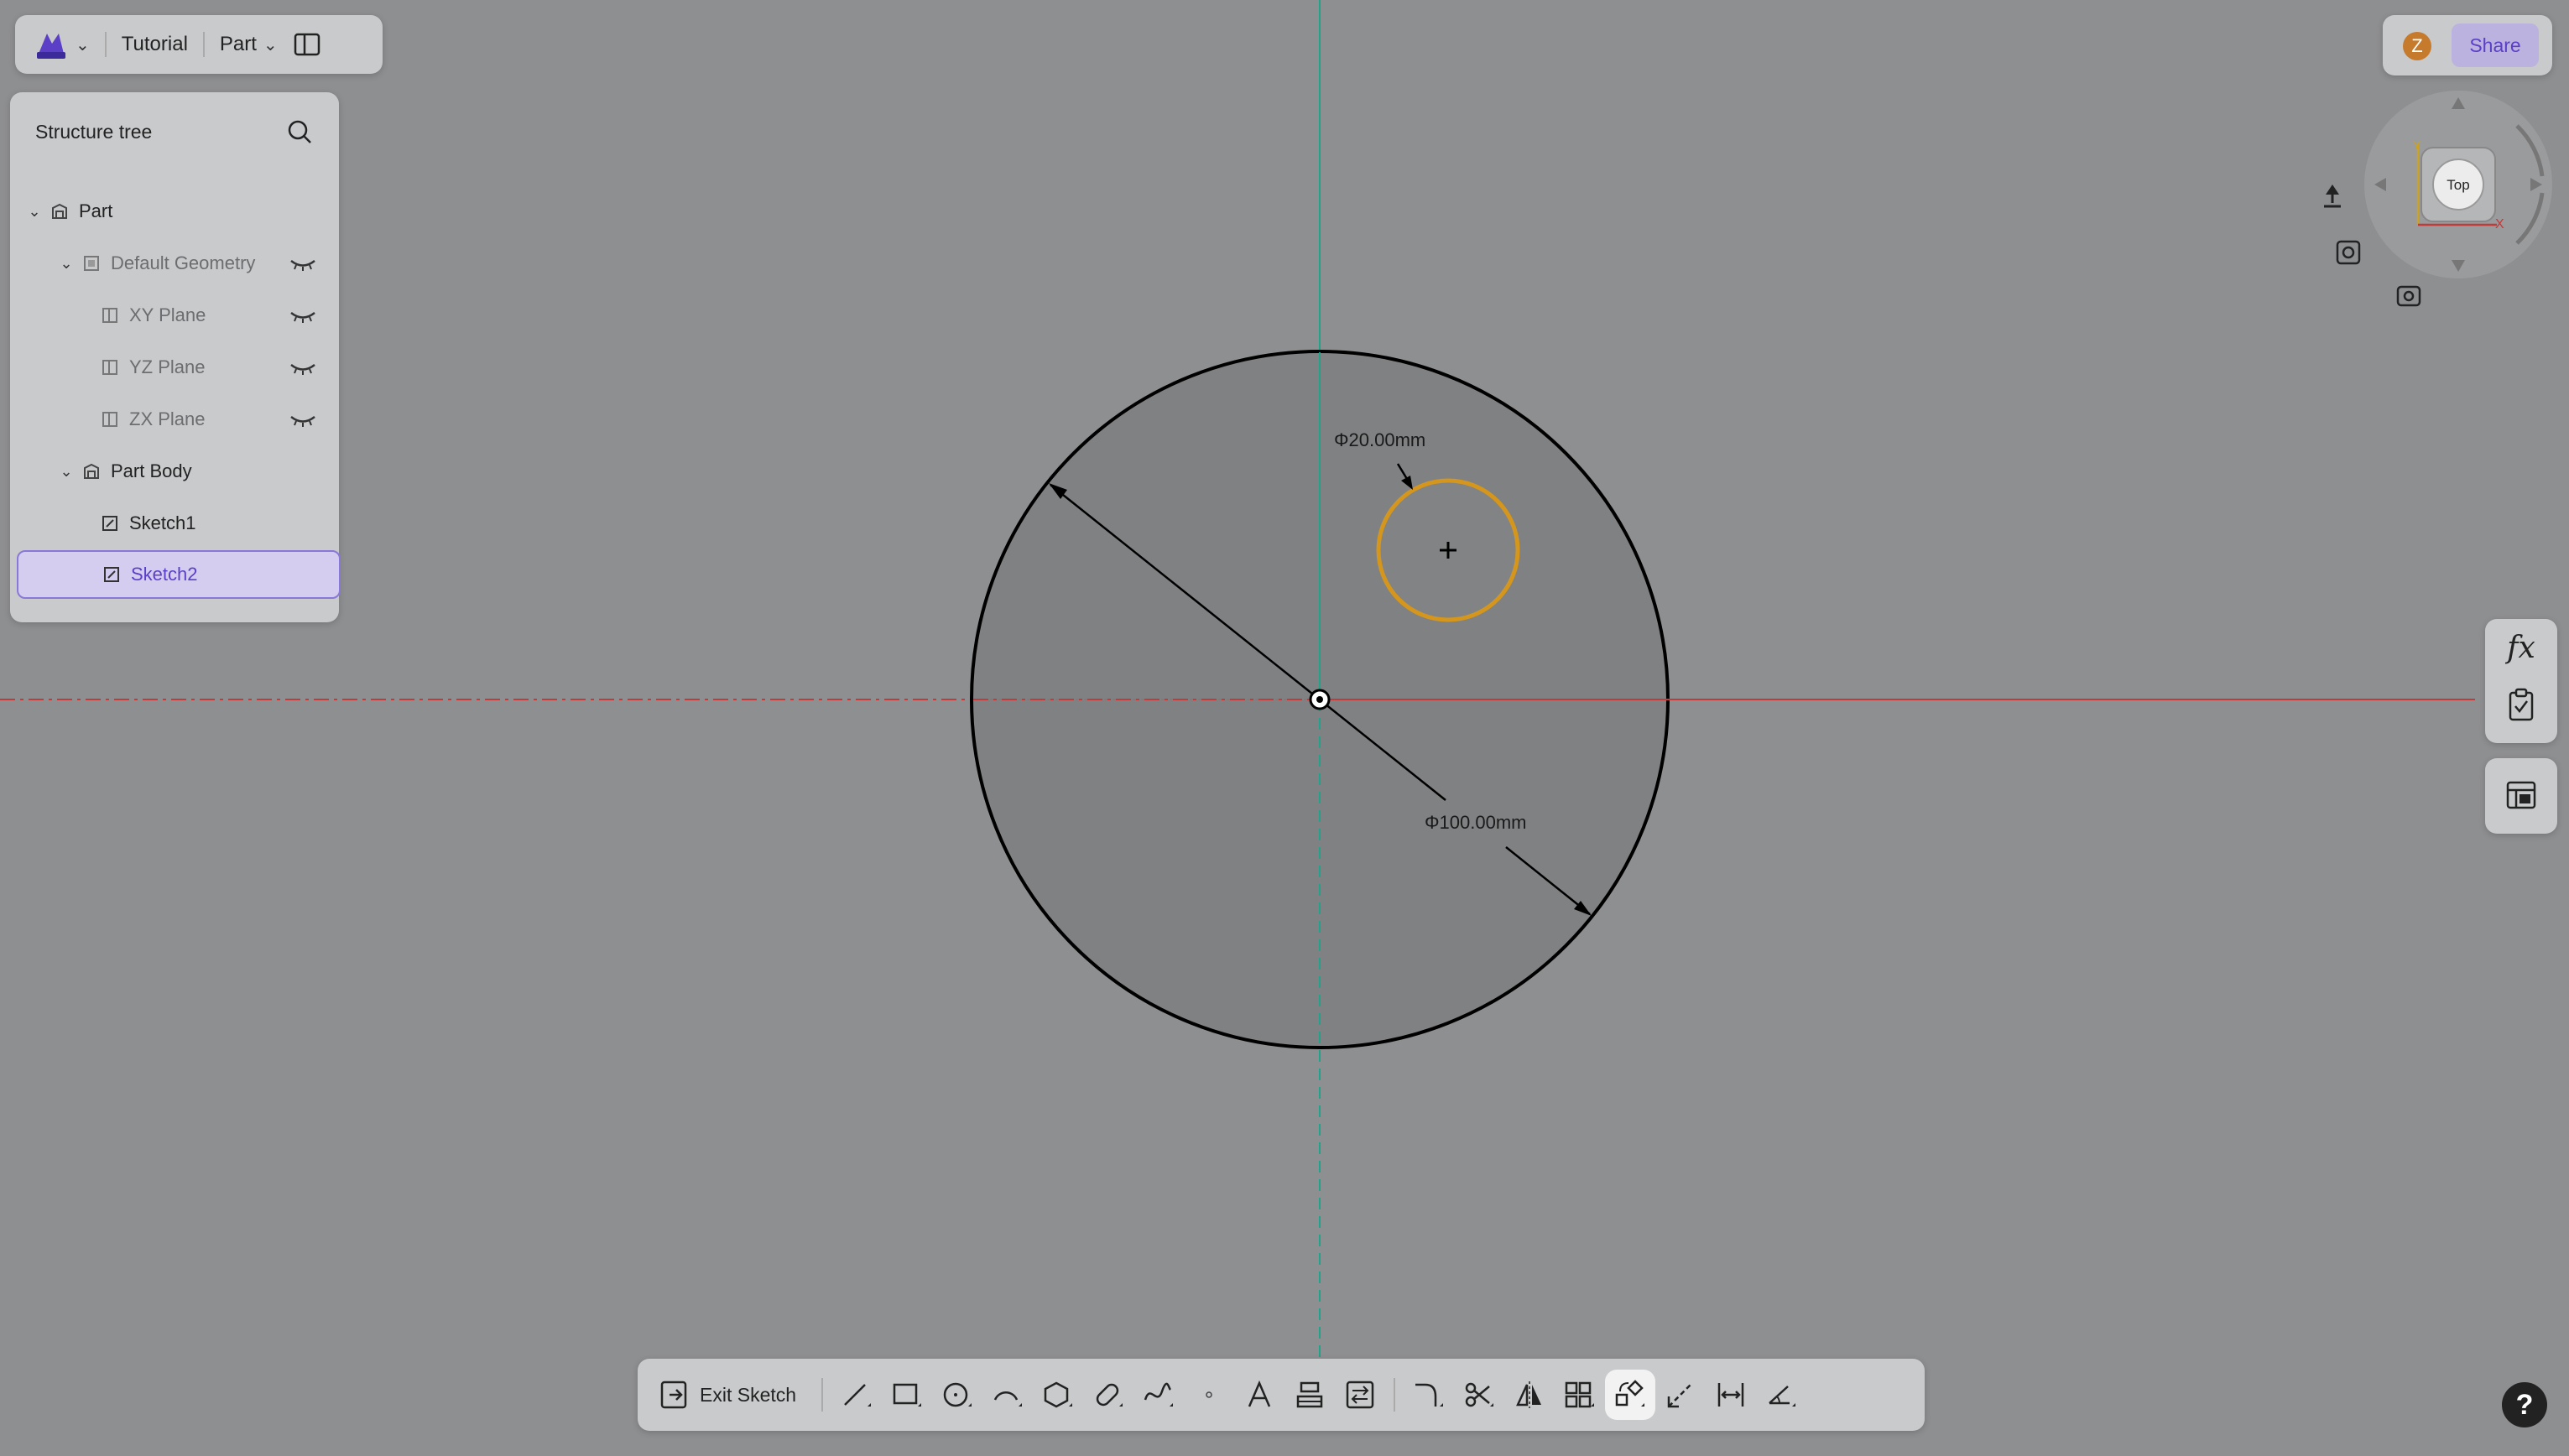 This screenshot has height=1456, width=2569. I want to click on constraint-icon, so click(1782, 1396).